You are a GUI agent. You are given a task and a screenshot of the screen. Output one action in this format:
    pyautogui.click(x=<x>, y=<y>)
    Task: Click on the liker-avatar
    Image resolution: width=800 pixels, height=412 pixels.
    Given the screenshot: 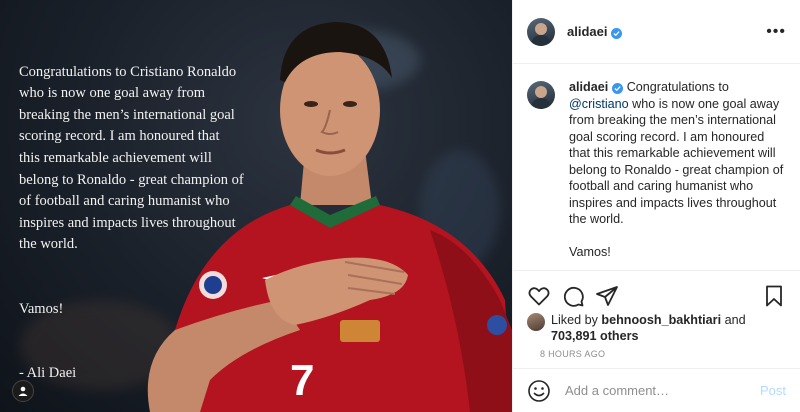 What is the action you would take?
    pyautogui.click(x=536, y=322)
    